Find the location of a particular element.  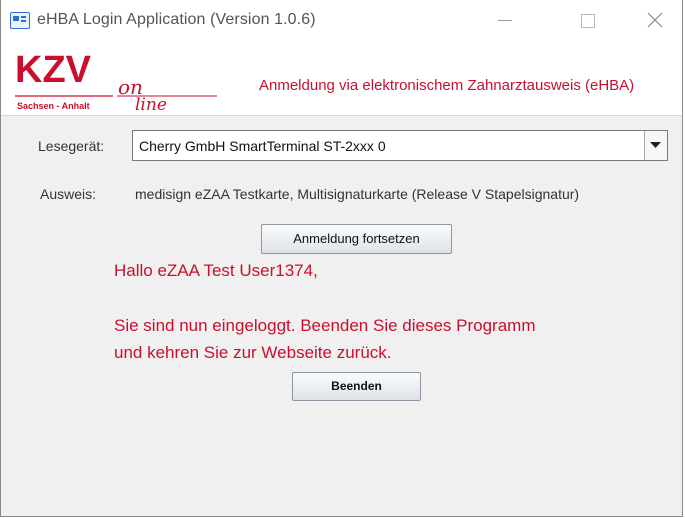

svg-text: Sachsen - Anhalt is located at coordinates (53, 106).